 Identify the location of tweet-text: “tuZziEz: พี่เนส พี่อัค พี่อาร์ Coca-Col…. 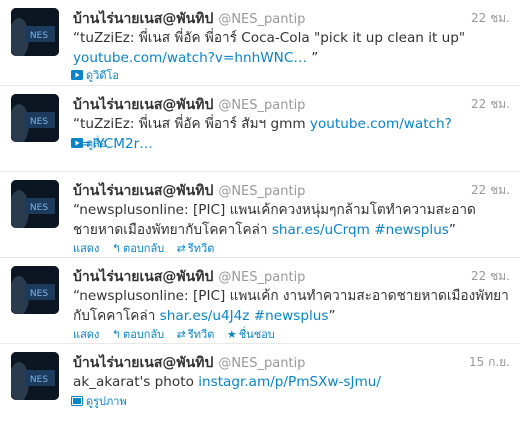
(291, 48).